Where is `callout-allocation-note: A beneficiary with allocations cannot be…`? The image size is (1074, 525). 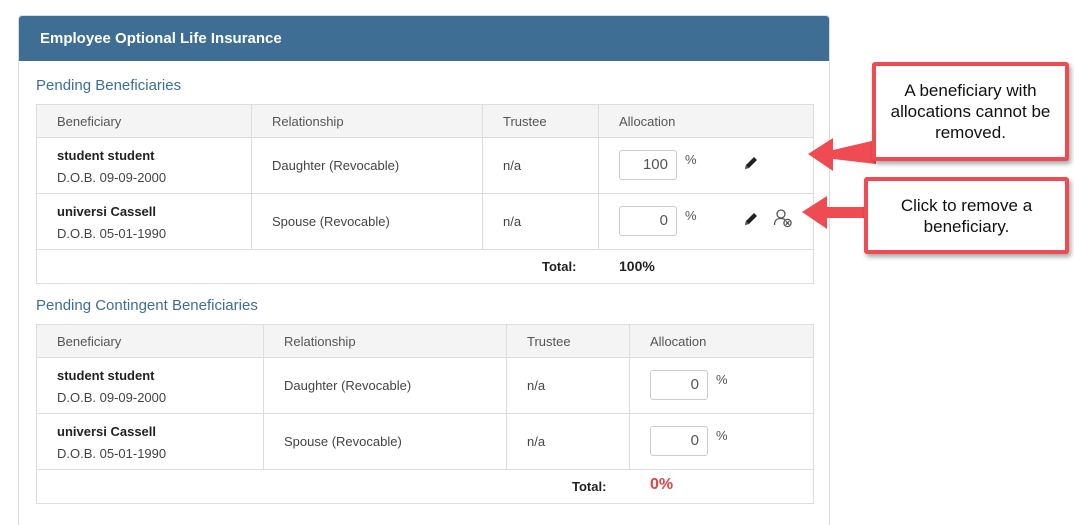 callout-allocation-note: A beneficiary with allocations cannot be… is located at coordinates (970, 111).